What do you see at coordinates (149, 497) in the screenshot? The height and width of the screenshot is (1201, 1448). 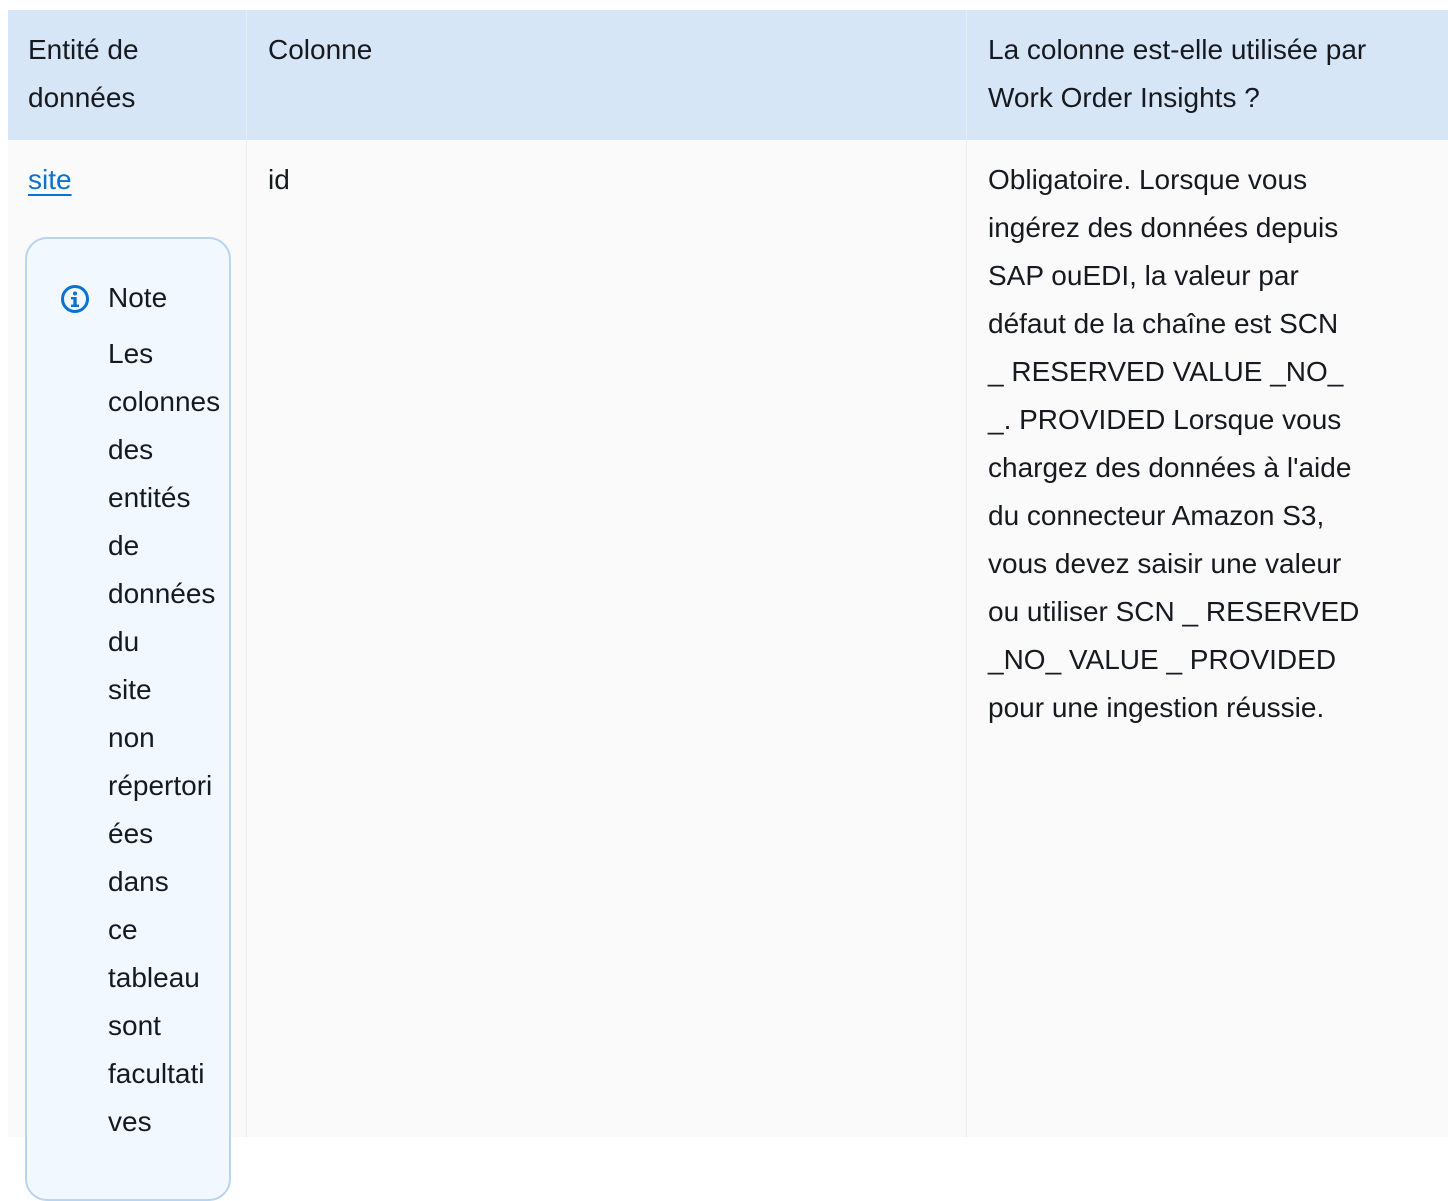 I see `note-line: entités` at bounding box center [149, 497].